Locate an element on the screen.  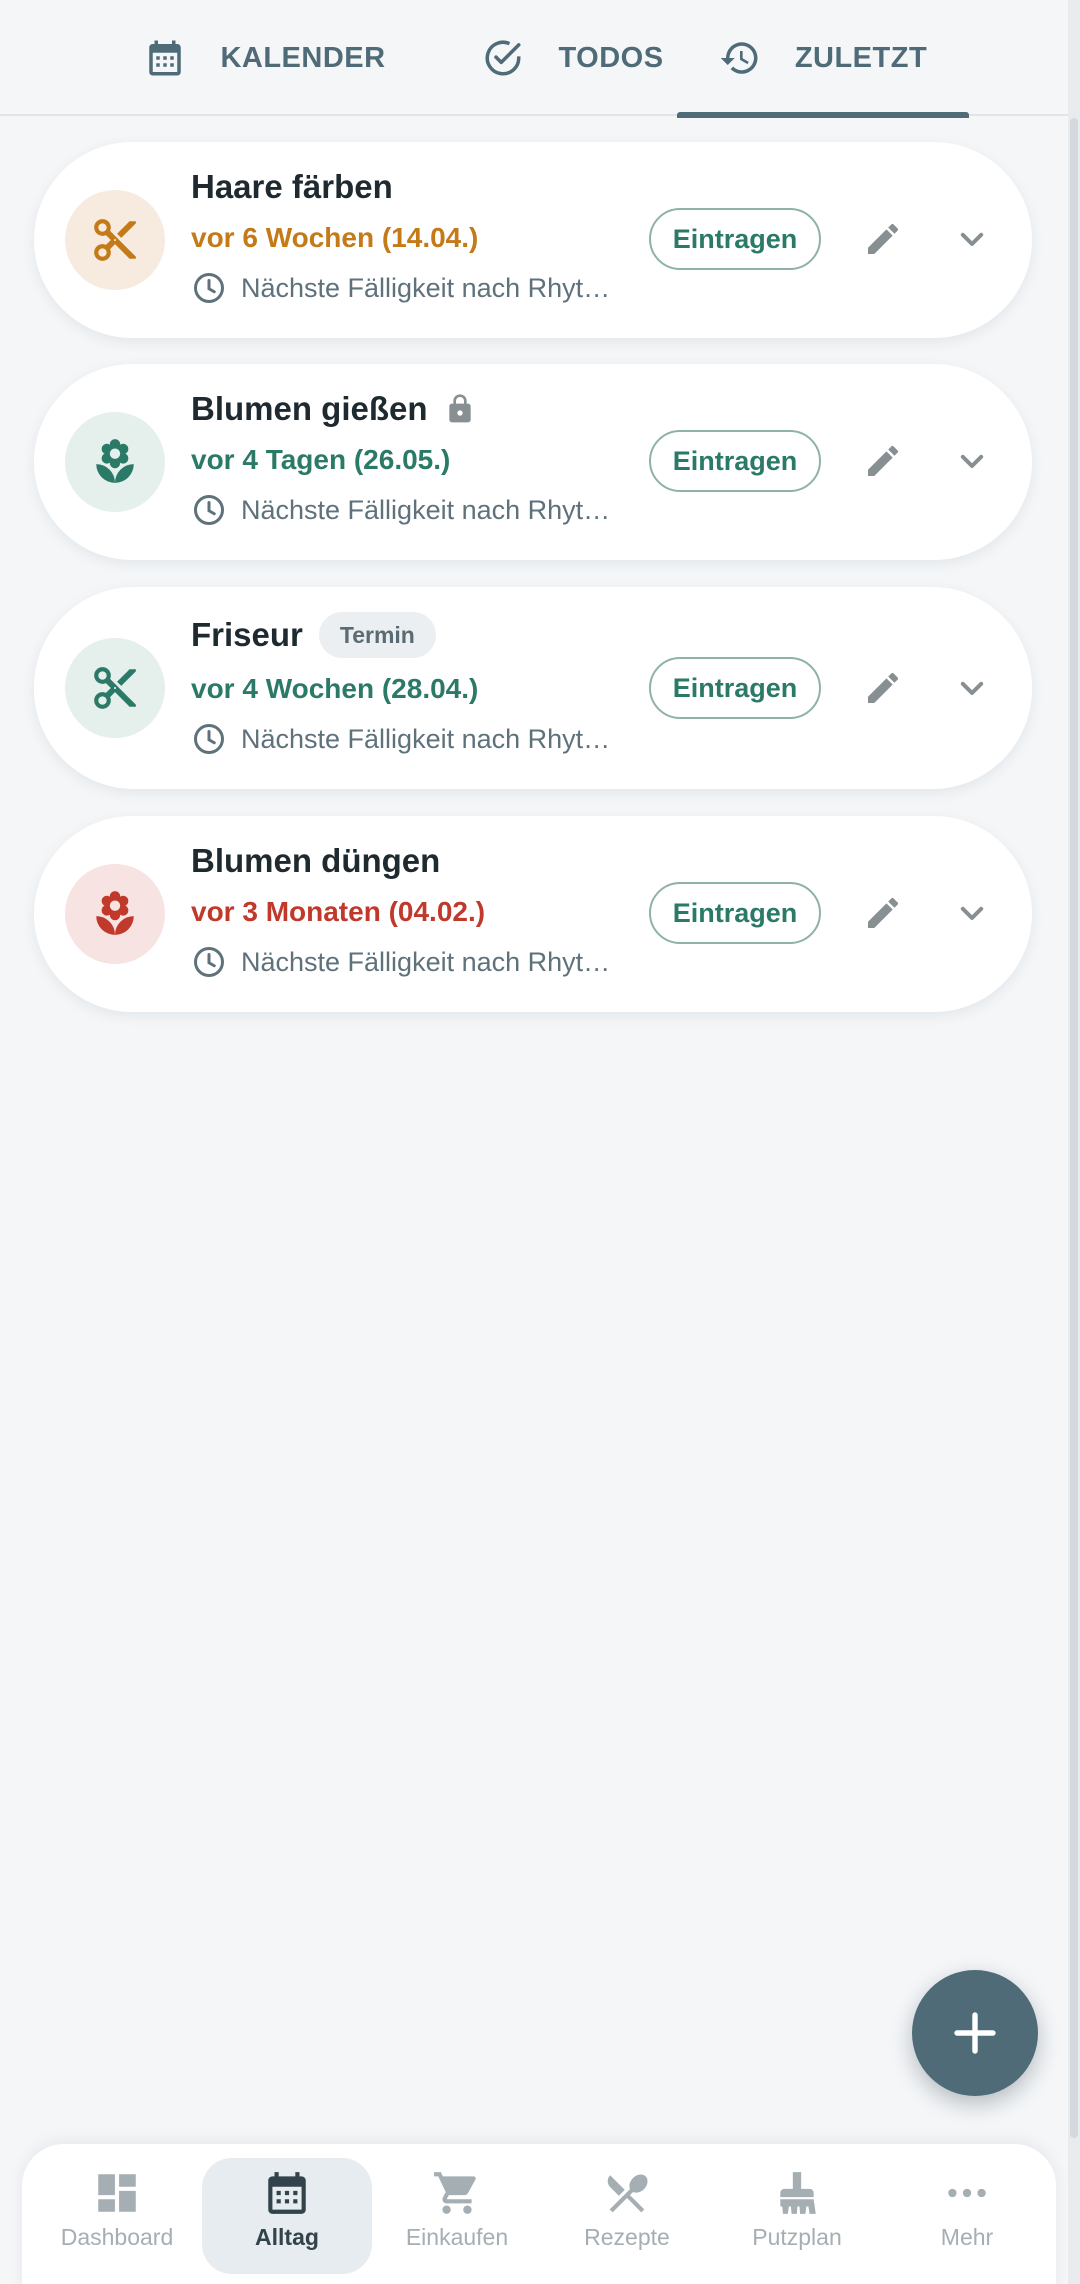
check-circle-icon is located at coordinates (503, 58).